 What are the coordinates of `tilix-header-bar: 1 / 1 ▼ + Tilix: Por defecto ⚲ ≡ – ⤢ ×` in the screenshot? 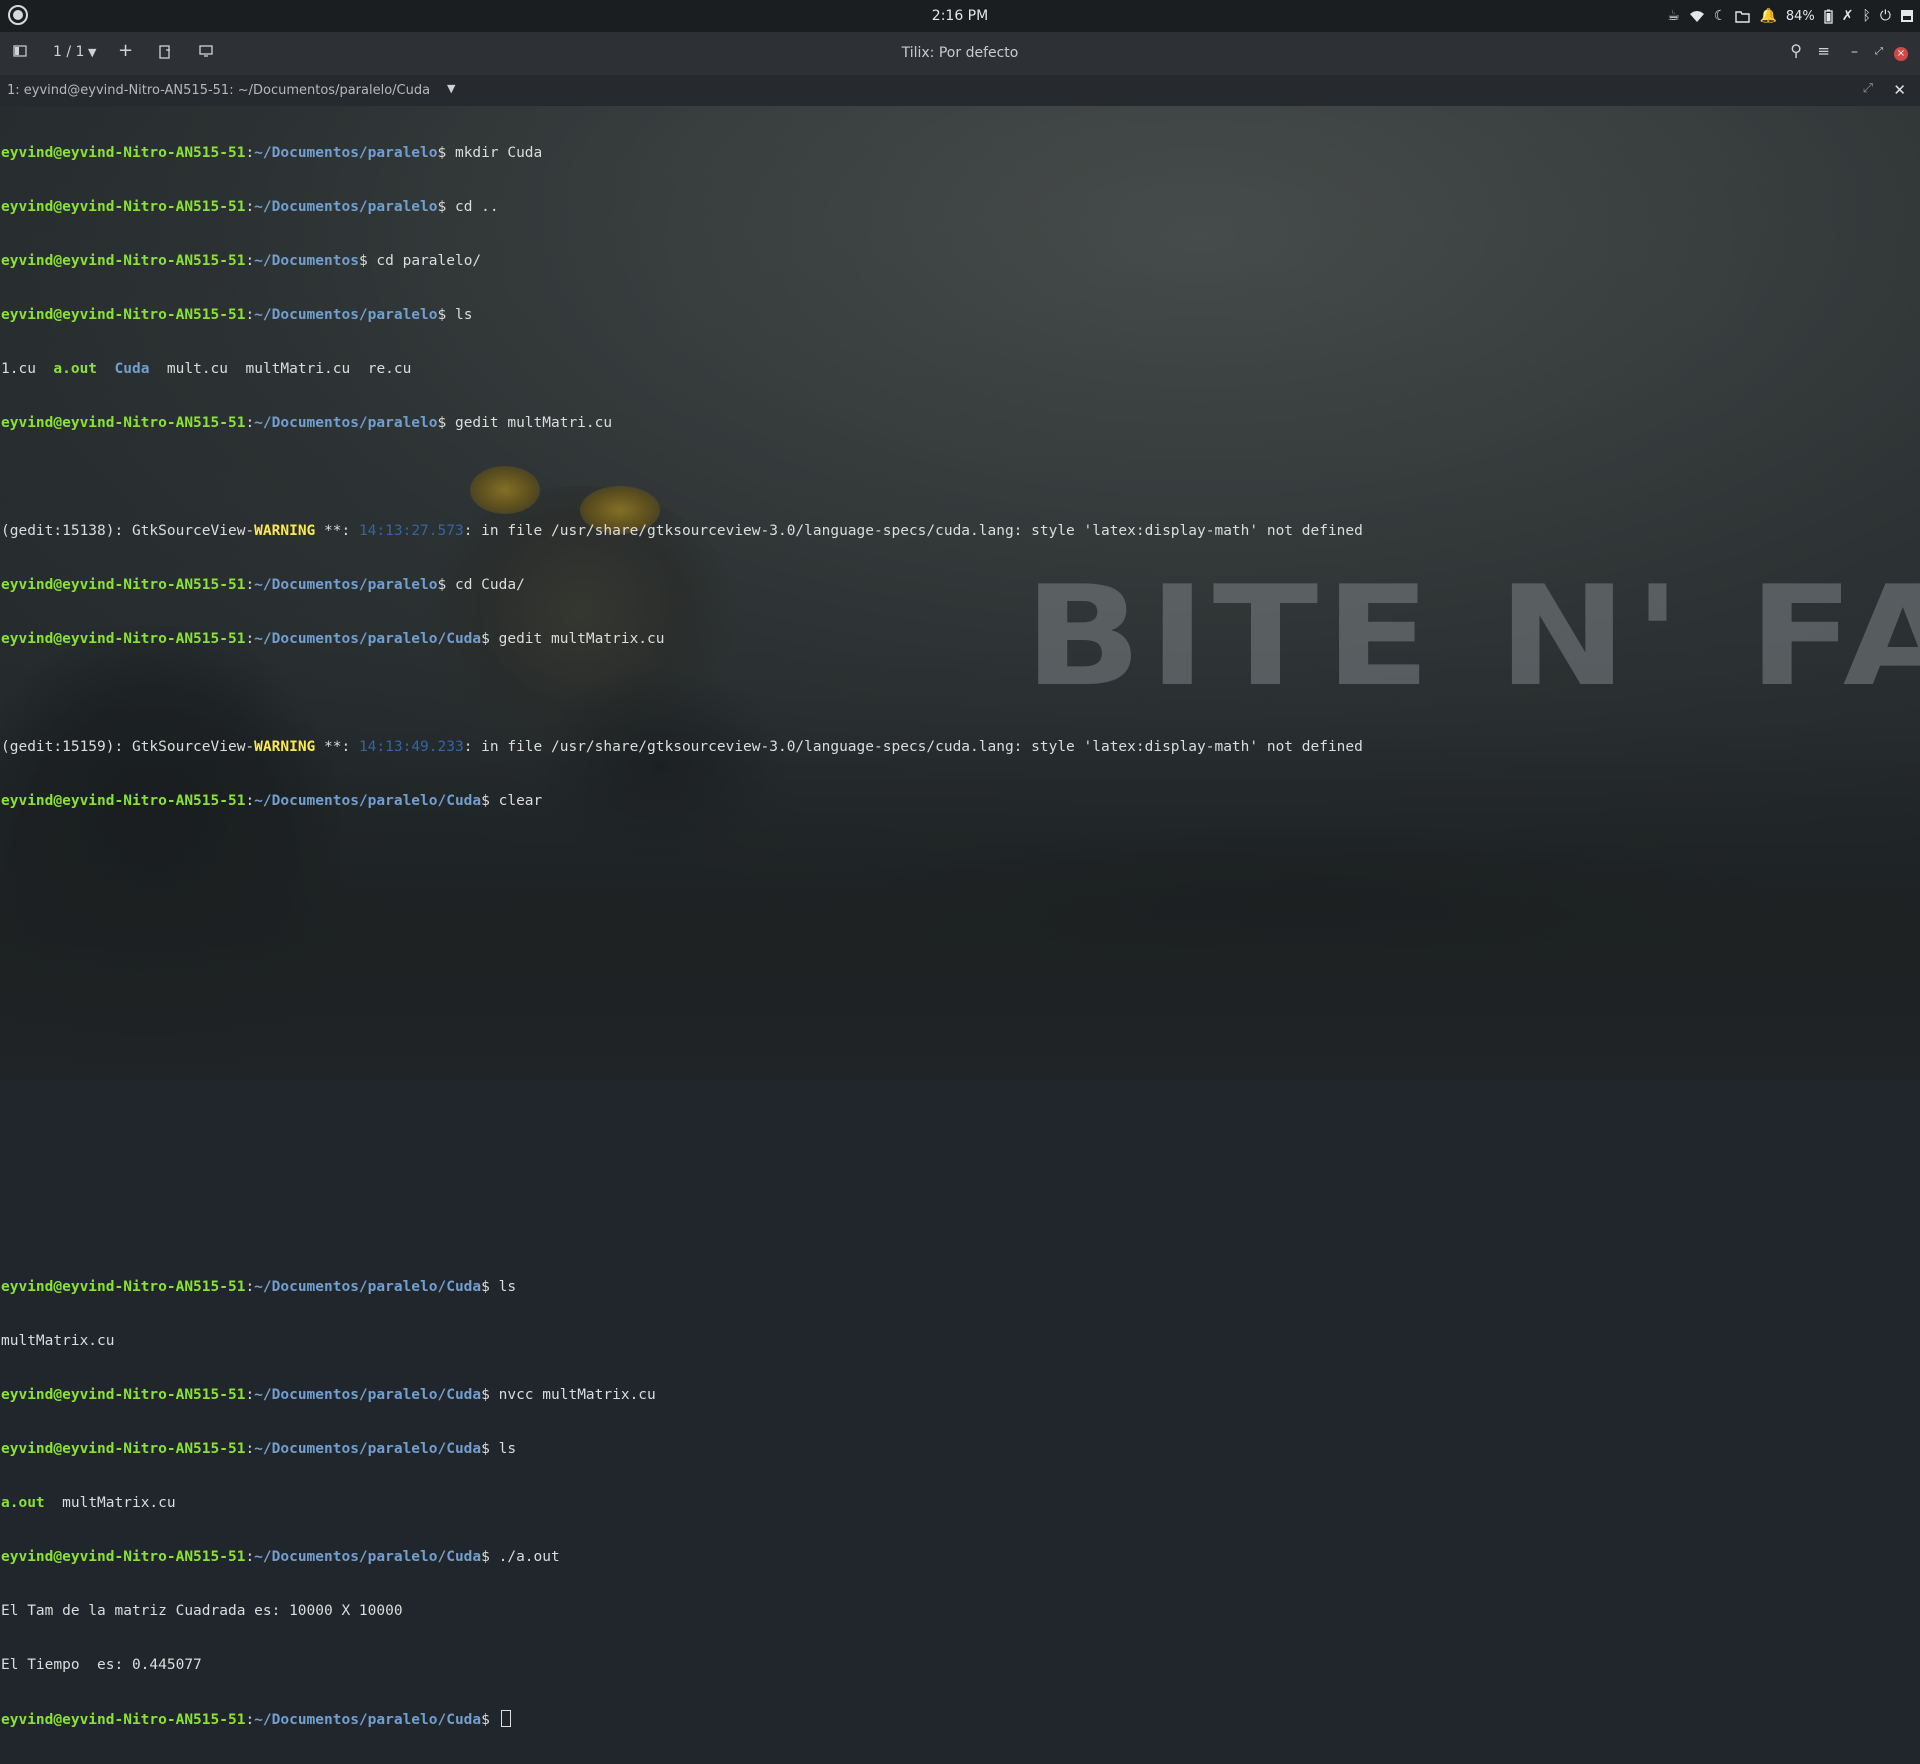 It's located at (960, 53).